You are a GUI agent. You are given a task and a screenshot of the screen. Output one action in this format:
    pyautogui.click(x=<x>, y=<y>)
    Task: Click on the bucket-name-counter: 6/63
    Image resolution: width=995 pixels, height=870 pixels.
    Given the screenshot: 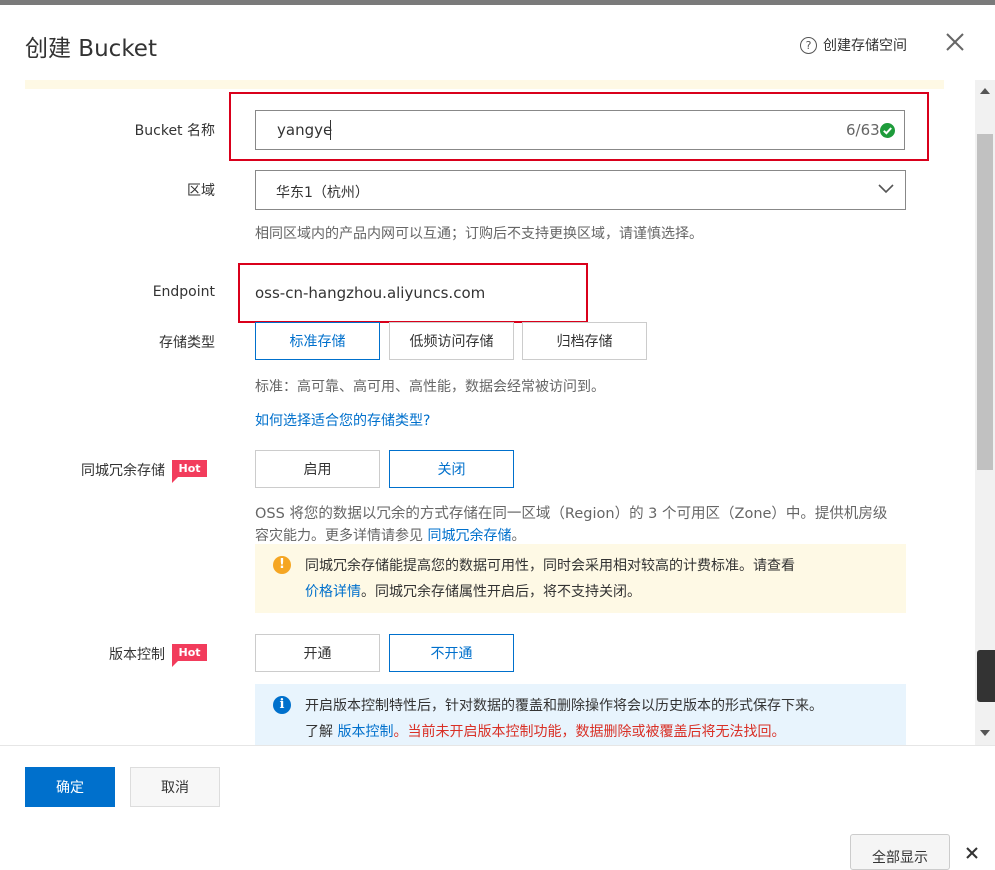 What is the action you would take?
    pyautogui.click(x=863, y=130)
    